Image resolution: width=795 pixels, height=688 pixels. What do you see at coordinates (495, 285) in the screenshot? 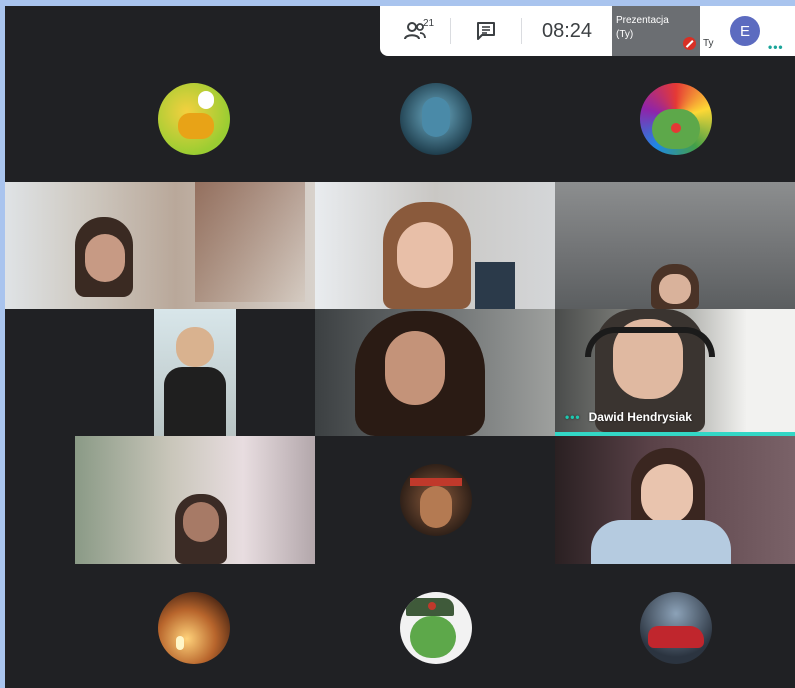
I see `chair` at bounding box center [495, 285].